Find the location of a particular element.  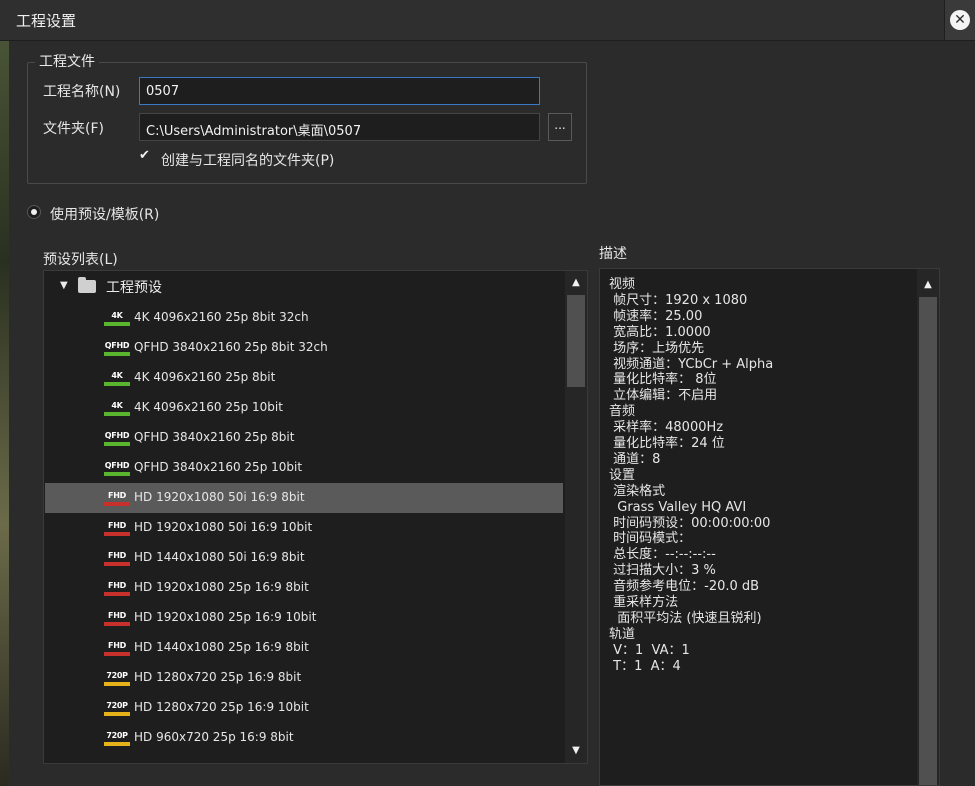

scroll-down-icon: ▼ is located at coordinates (576, 751).